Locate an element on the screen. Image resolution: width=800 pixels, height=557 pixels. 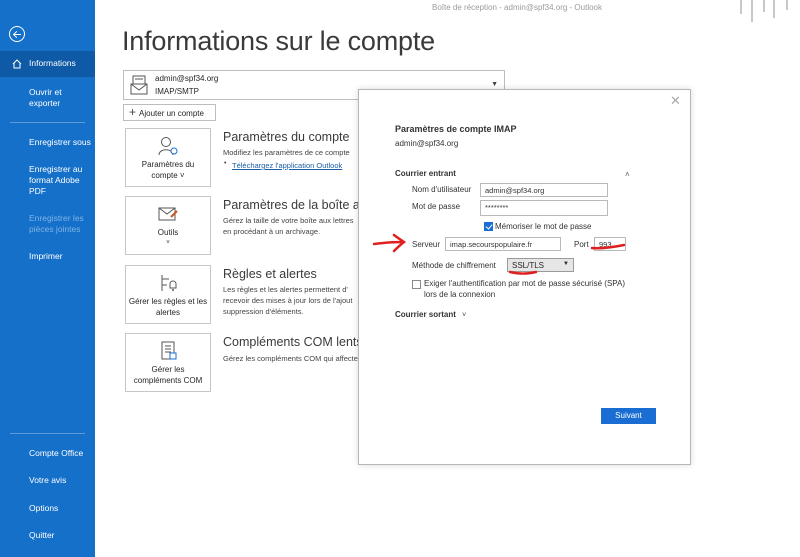
sidebar-item-informations: Informations is located at coordinates (47, 64).